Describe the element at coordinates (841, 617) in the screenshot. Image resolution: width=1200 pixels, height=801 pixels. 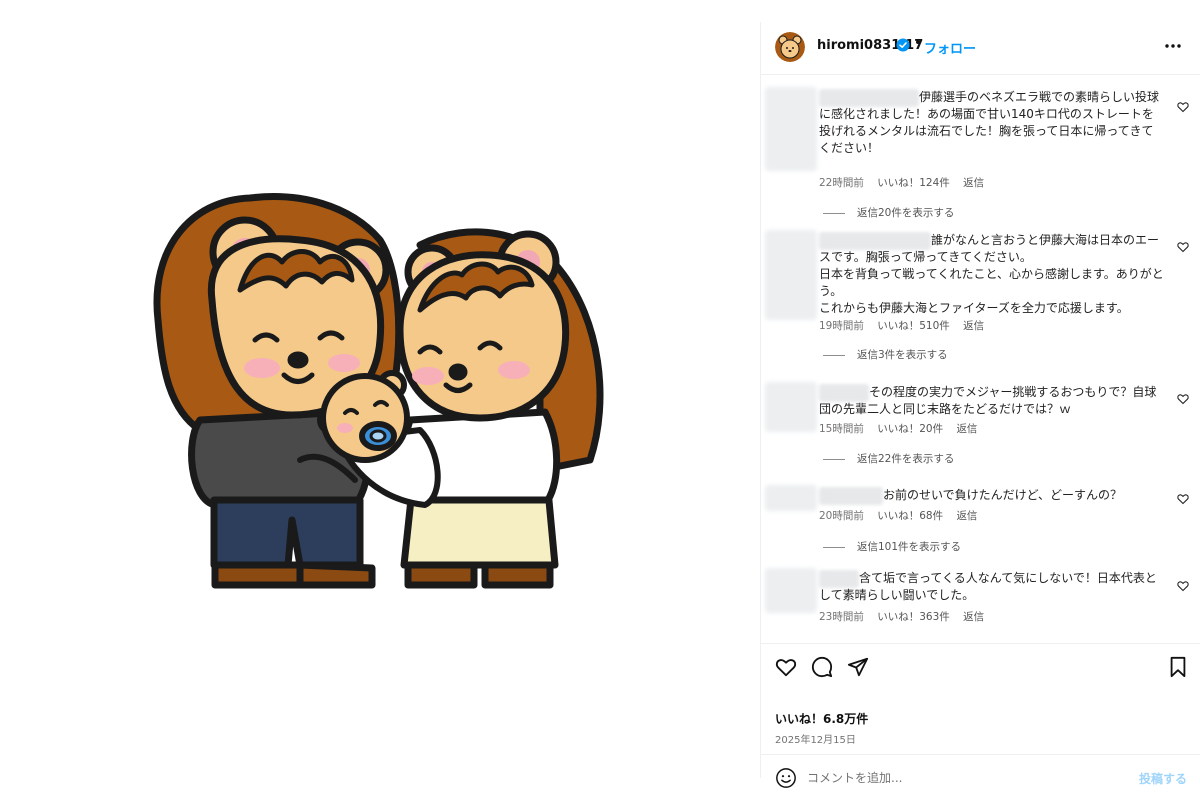
I see `comment-time: 23時間前` at that location.